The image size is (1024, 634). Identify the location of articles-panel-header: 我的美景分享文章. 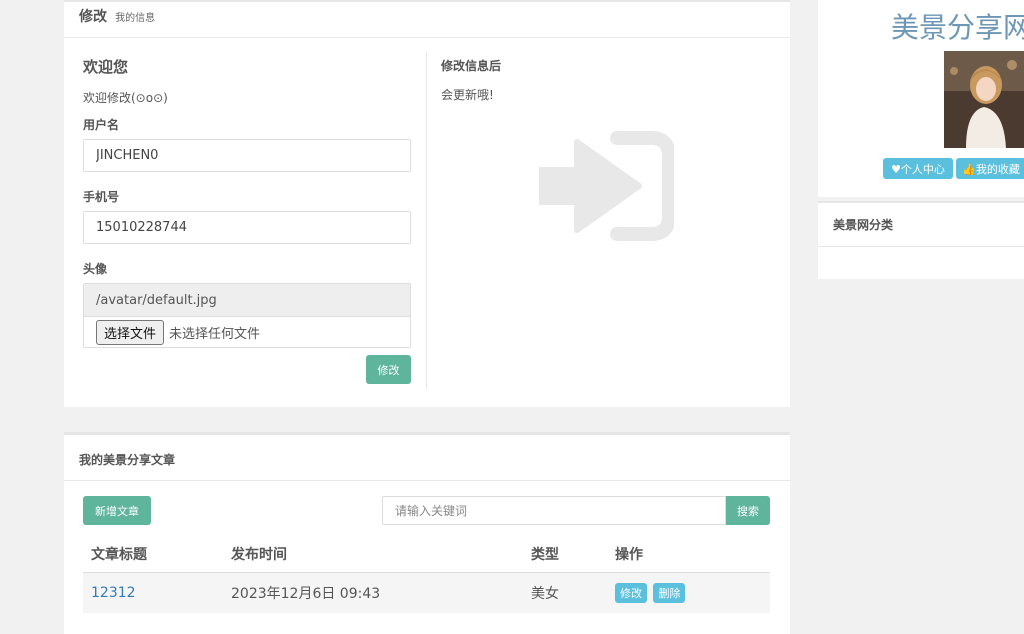
(427, 458).